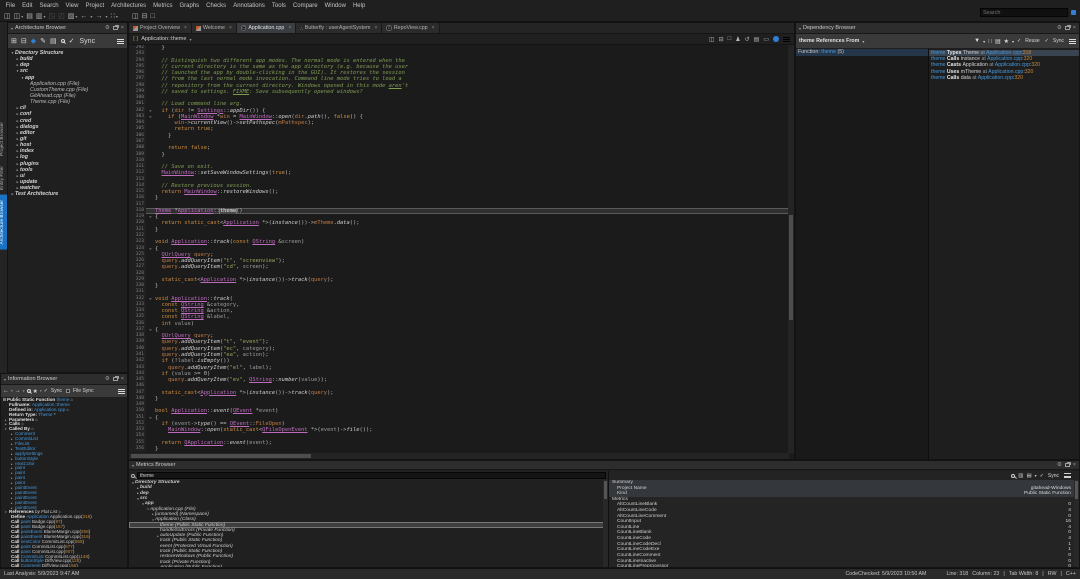 The image size is (1080, 579). Describe the element at coordinates (747, 39) in the screenshot. I see `history-icon: ↺` at that location.